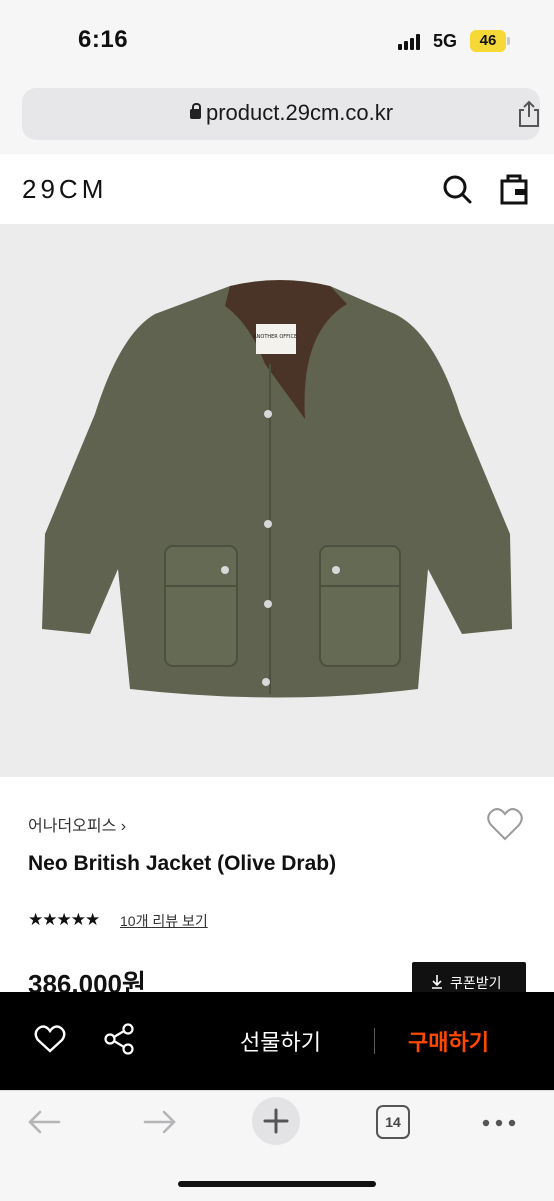  What do you see at coordinates (44, 1122) in the screenshot?
I see `back-arrow-icon` at bounding box center [44, 1122].